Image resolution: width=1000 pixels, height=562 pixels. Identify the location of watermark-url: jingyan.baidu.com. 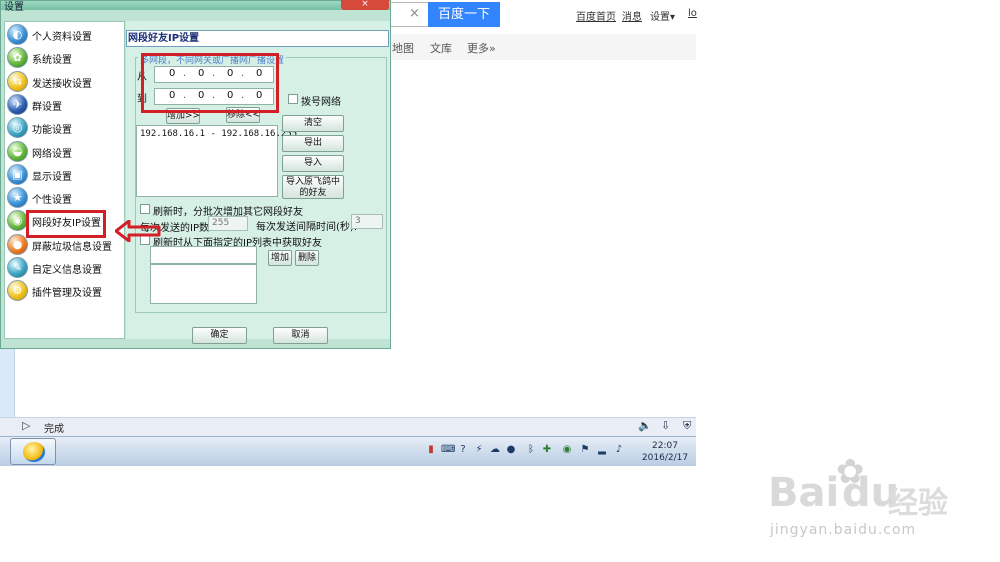
(843, 530).